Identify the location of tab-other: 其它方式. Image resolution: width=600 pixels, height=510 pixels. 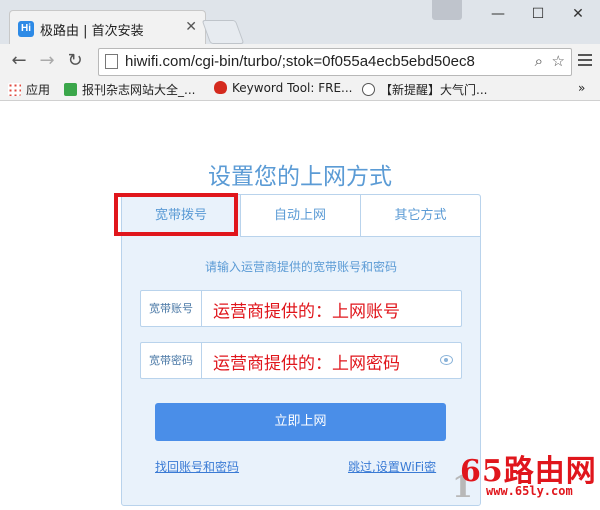
(420, 215).